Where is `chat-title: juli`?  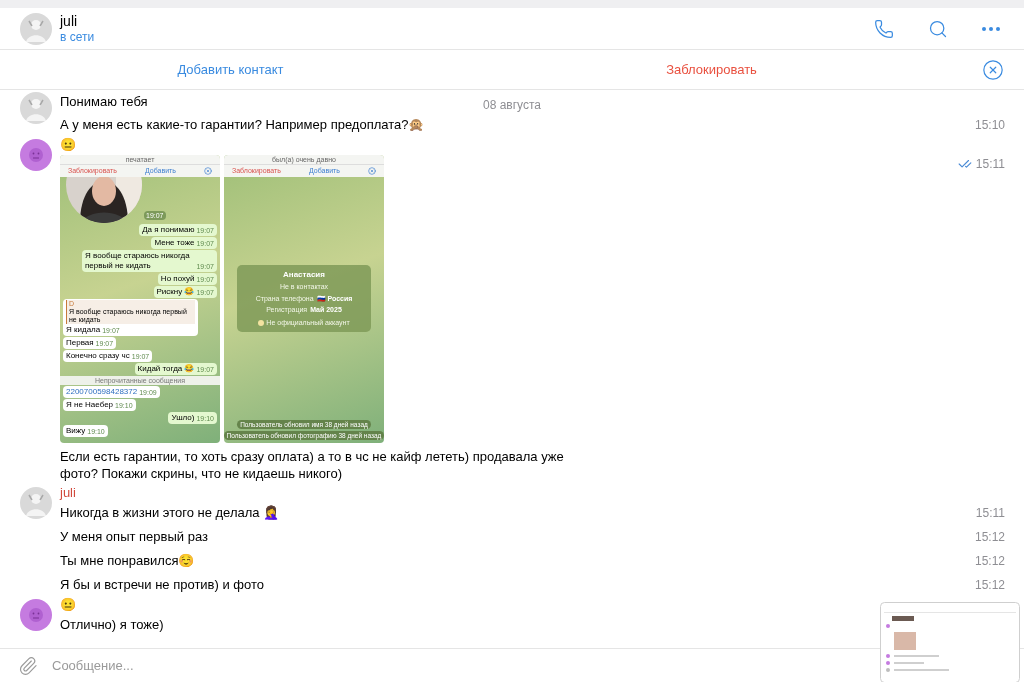 chat-title: juli is located at coordinates (69, 21).